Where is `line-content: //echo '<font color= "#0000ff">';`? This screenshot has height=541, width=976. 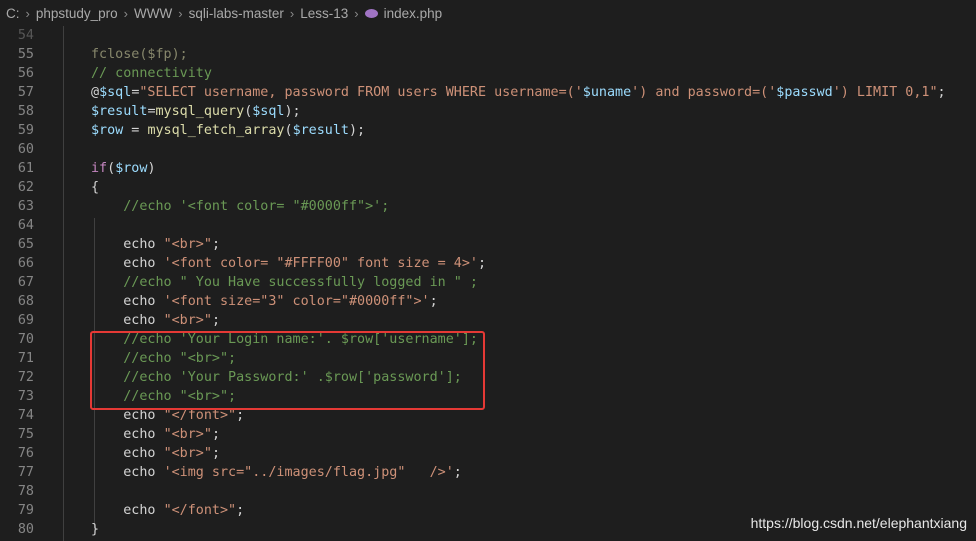 line-content: //echo '<font color= "#0000ff">'; is located at coordinates (240, 206).